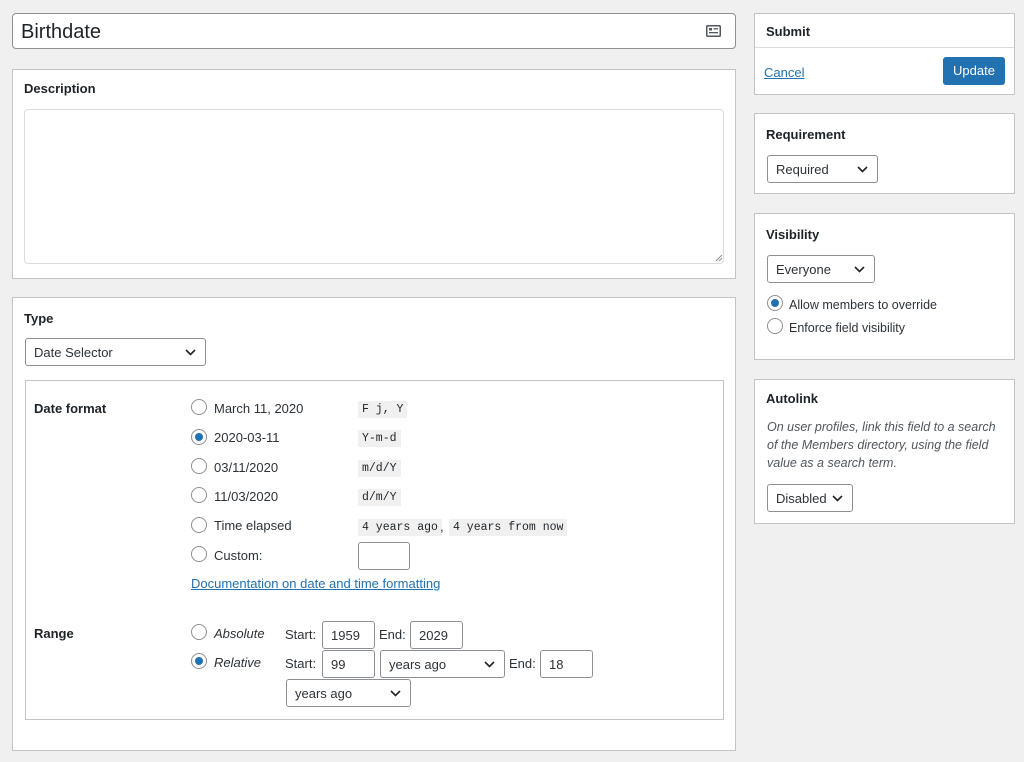  Describe the element at coordinates (418, 664) in the screenshot. I see `range-relative-start-unit-value: years ago` at that location.